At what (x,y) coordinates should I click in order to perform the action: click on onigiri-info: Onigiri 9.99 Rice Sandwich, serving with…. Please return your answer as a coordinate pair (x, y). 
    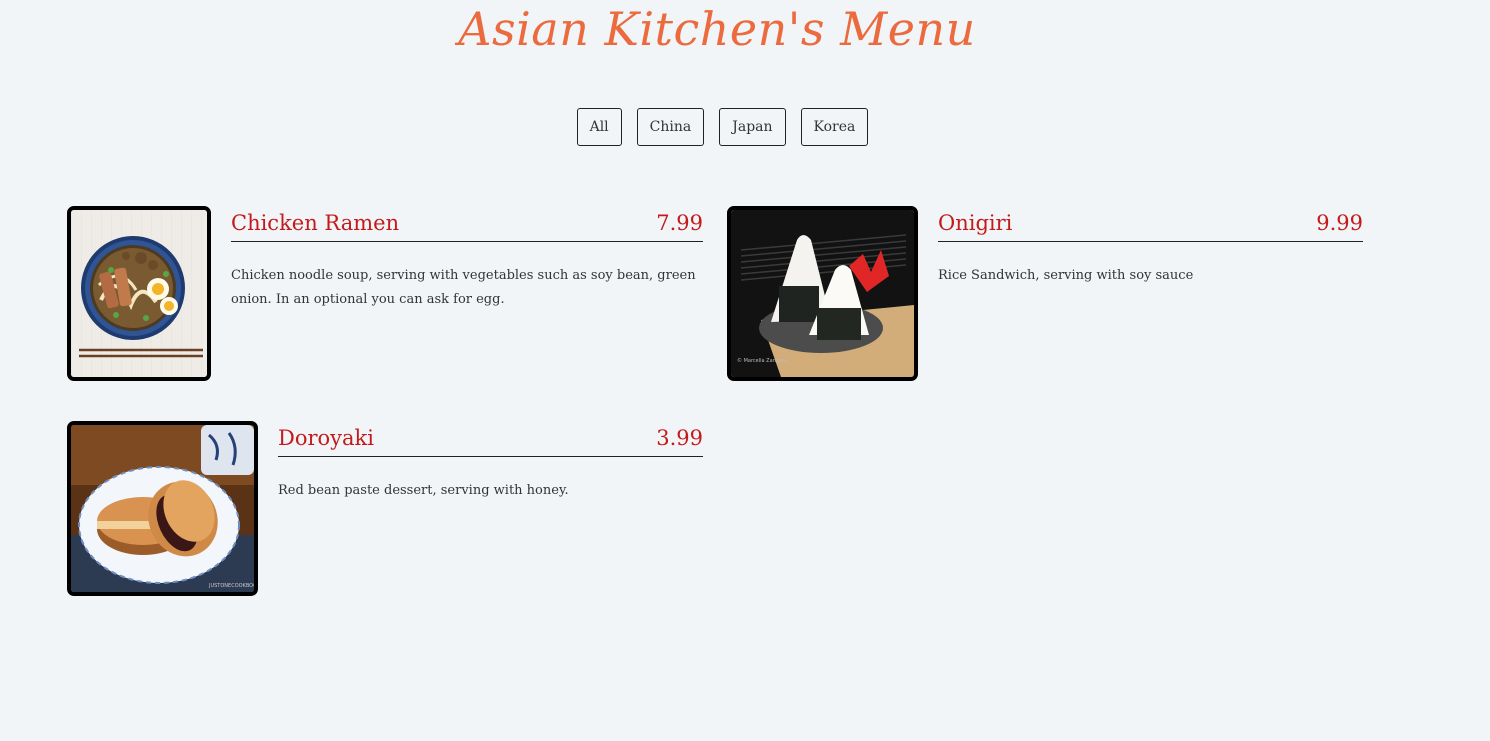
    Looking at the image, I should click on (1150, 247).